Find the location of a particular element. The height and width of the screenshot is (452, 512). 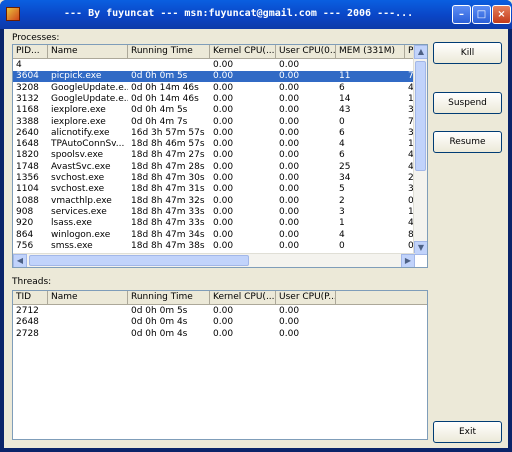

scroll-left-icon: ◀ is located at coordinates (20, 260).